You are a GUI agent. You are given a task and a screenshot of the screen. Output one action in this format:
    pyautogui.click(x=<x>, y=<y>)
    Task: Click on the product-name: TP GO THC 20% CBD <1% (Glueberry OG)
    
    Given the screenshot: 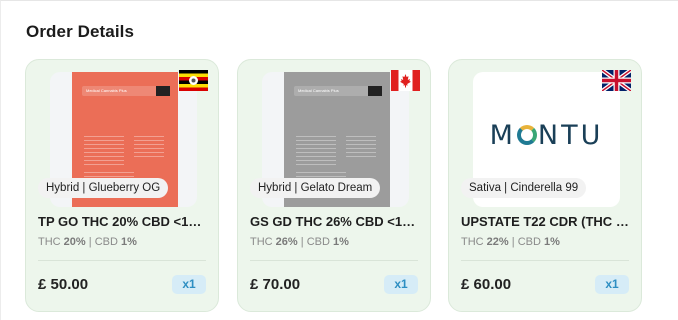 What is the action you would take?
    pyautogui.click(x=124, y=221)
    